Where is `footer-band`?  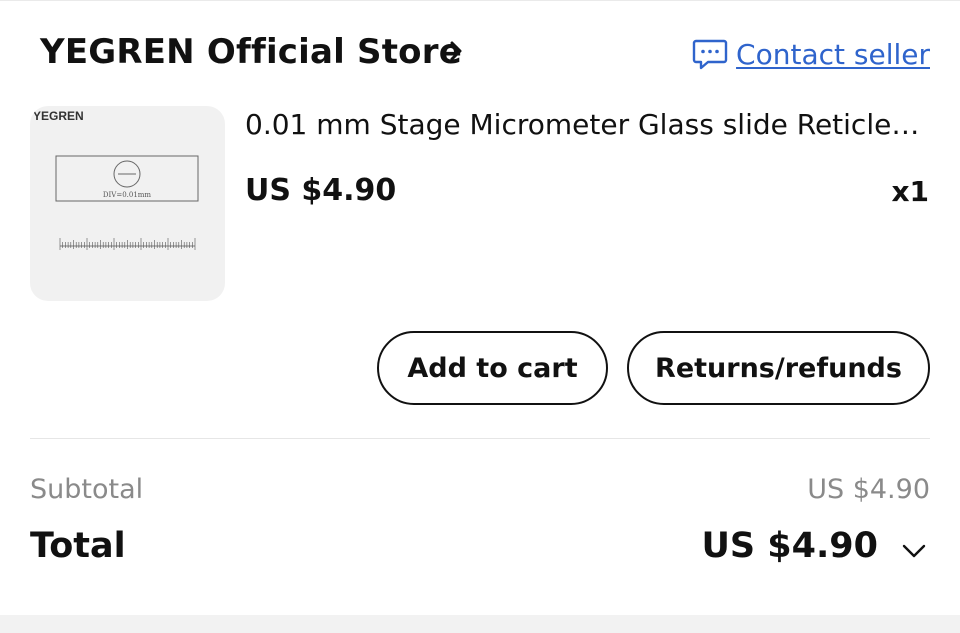 footer-band is located at coordinates (480, 624).